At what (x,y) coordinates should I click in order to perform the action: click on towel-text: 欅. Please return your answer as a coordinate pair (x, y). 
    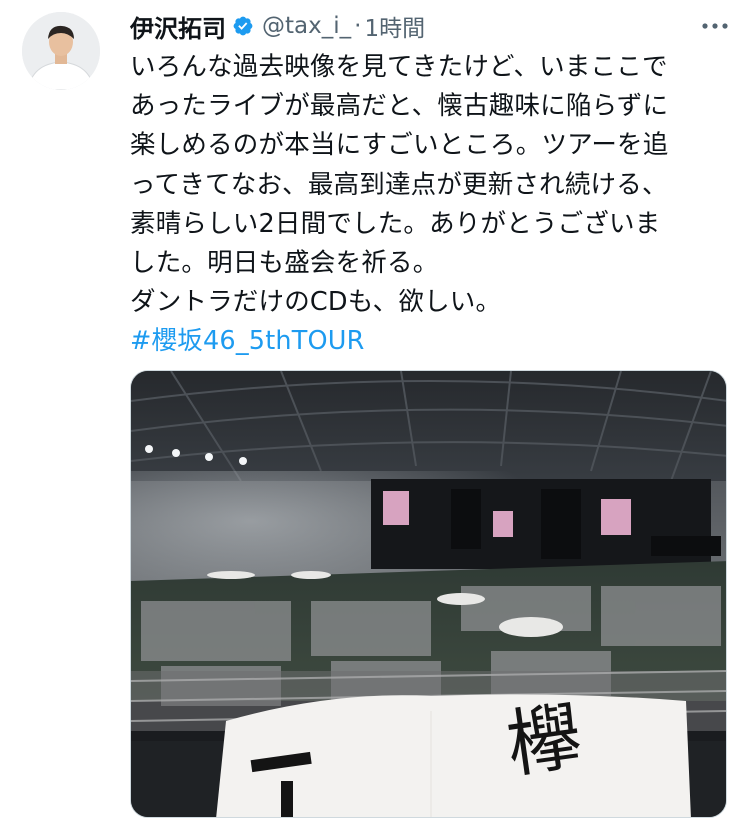
    Looking at the image, I should click on (544, 740).